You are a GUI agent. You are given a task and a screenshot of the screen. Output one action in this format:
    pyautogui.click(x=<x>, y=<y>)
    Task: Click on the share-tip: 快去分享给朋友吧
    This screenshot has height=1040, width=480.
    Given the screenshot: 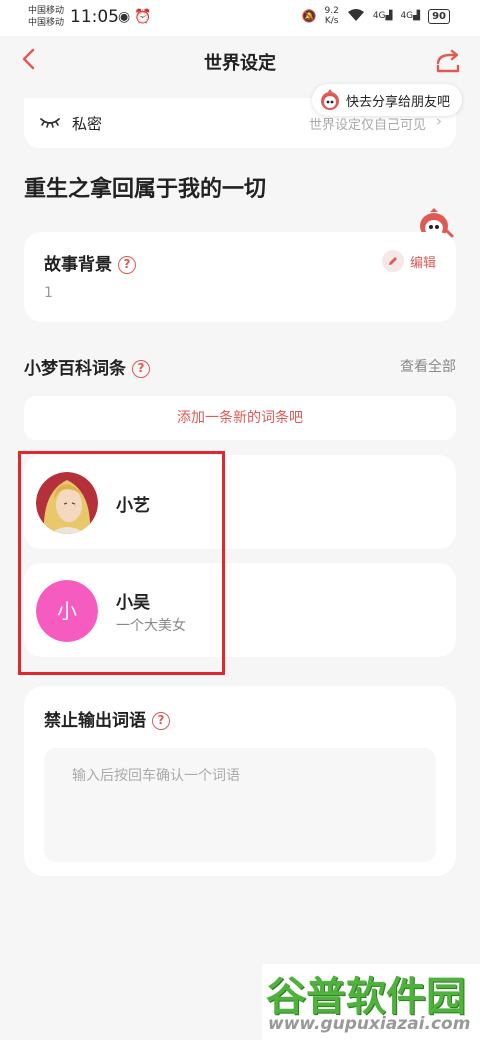 What is the action you would take?
    pyautogui.click(x=387, y=100)
    